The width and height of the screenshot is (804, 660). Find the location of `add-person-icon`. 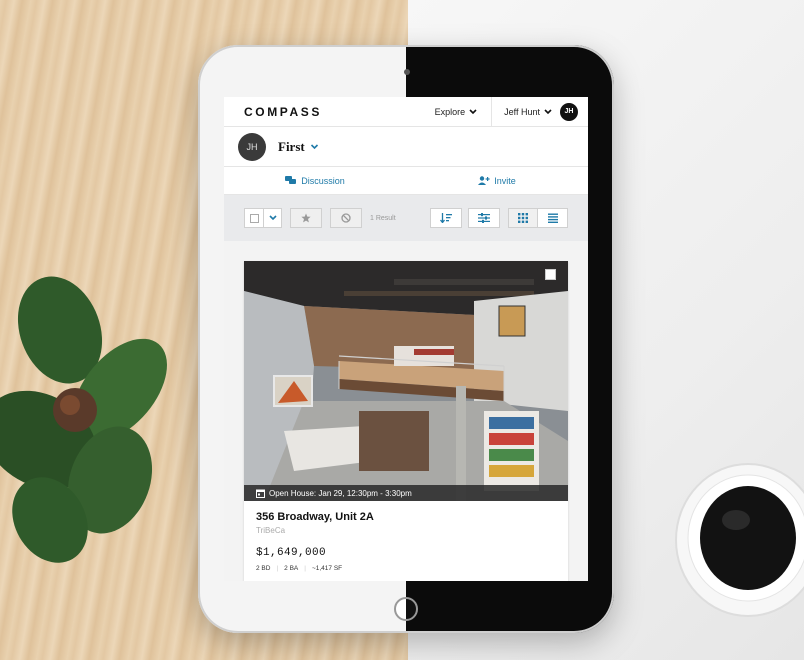

add-person-icon is located at coordinates (484, 180).